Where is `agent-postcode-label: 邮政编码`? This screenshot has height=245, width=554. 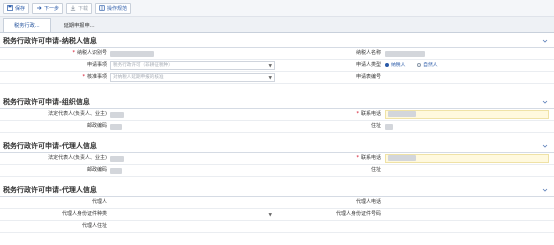 agent-postcode-label: 邮政编码 is located at coordinates (96, 170).